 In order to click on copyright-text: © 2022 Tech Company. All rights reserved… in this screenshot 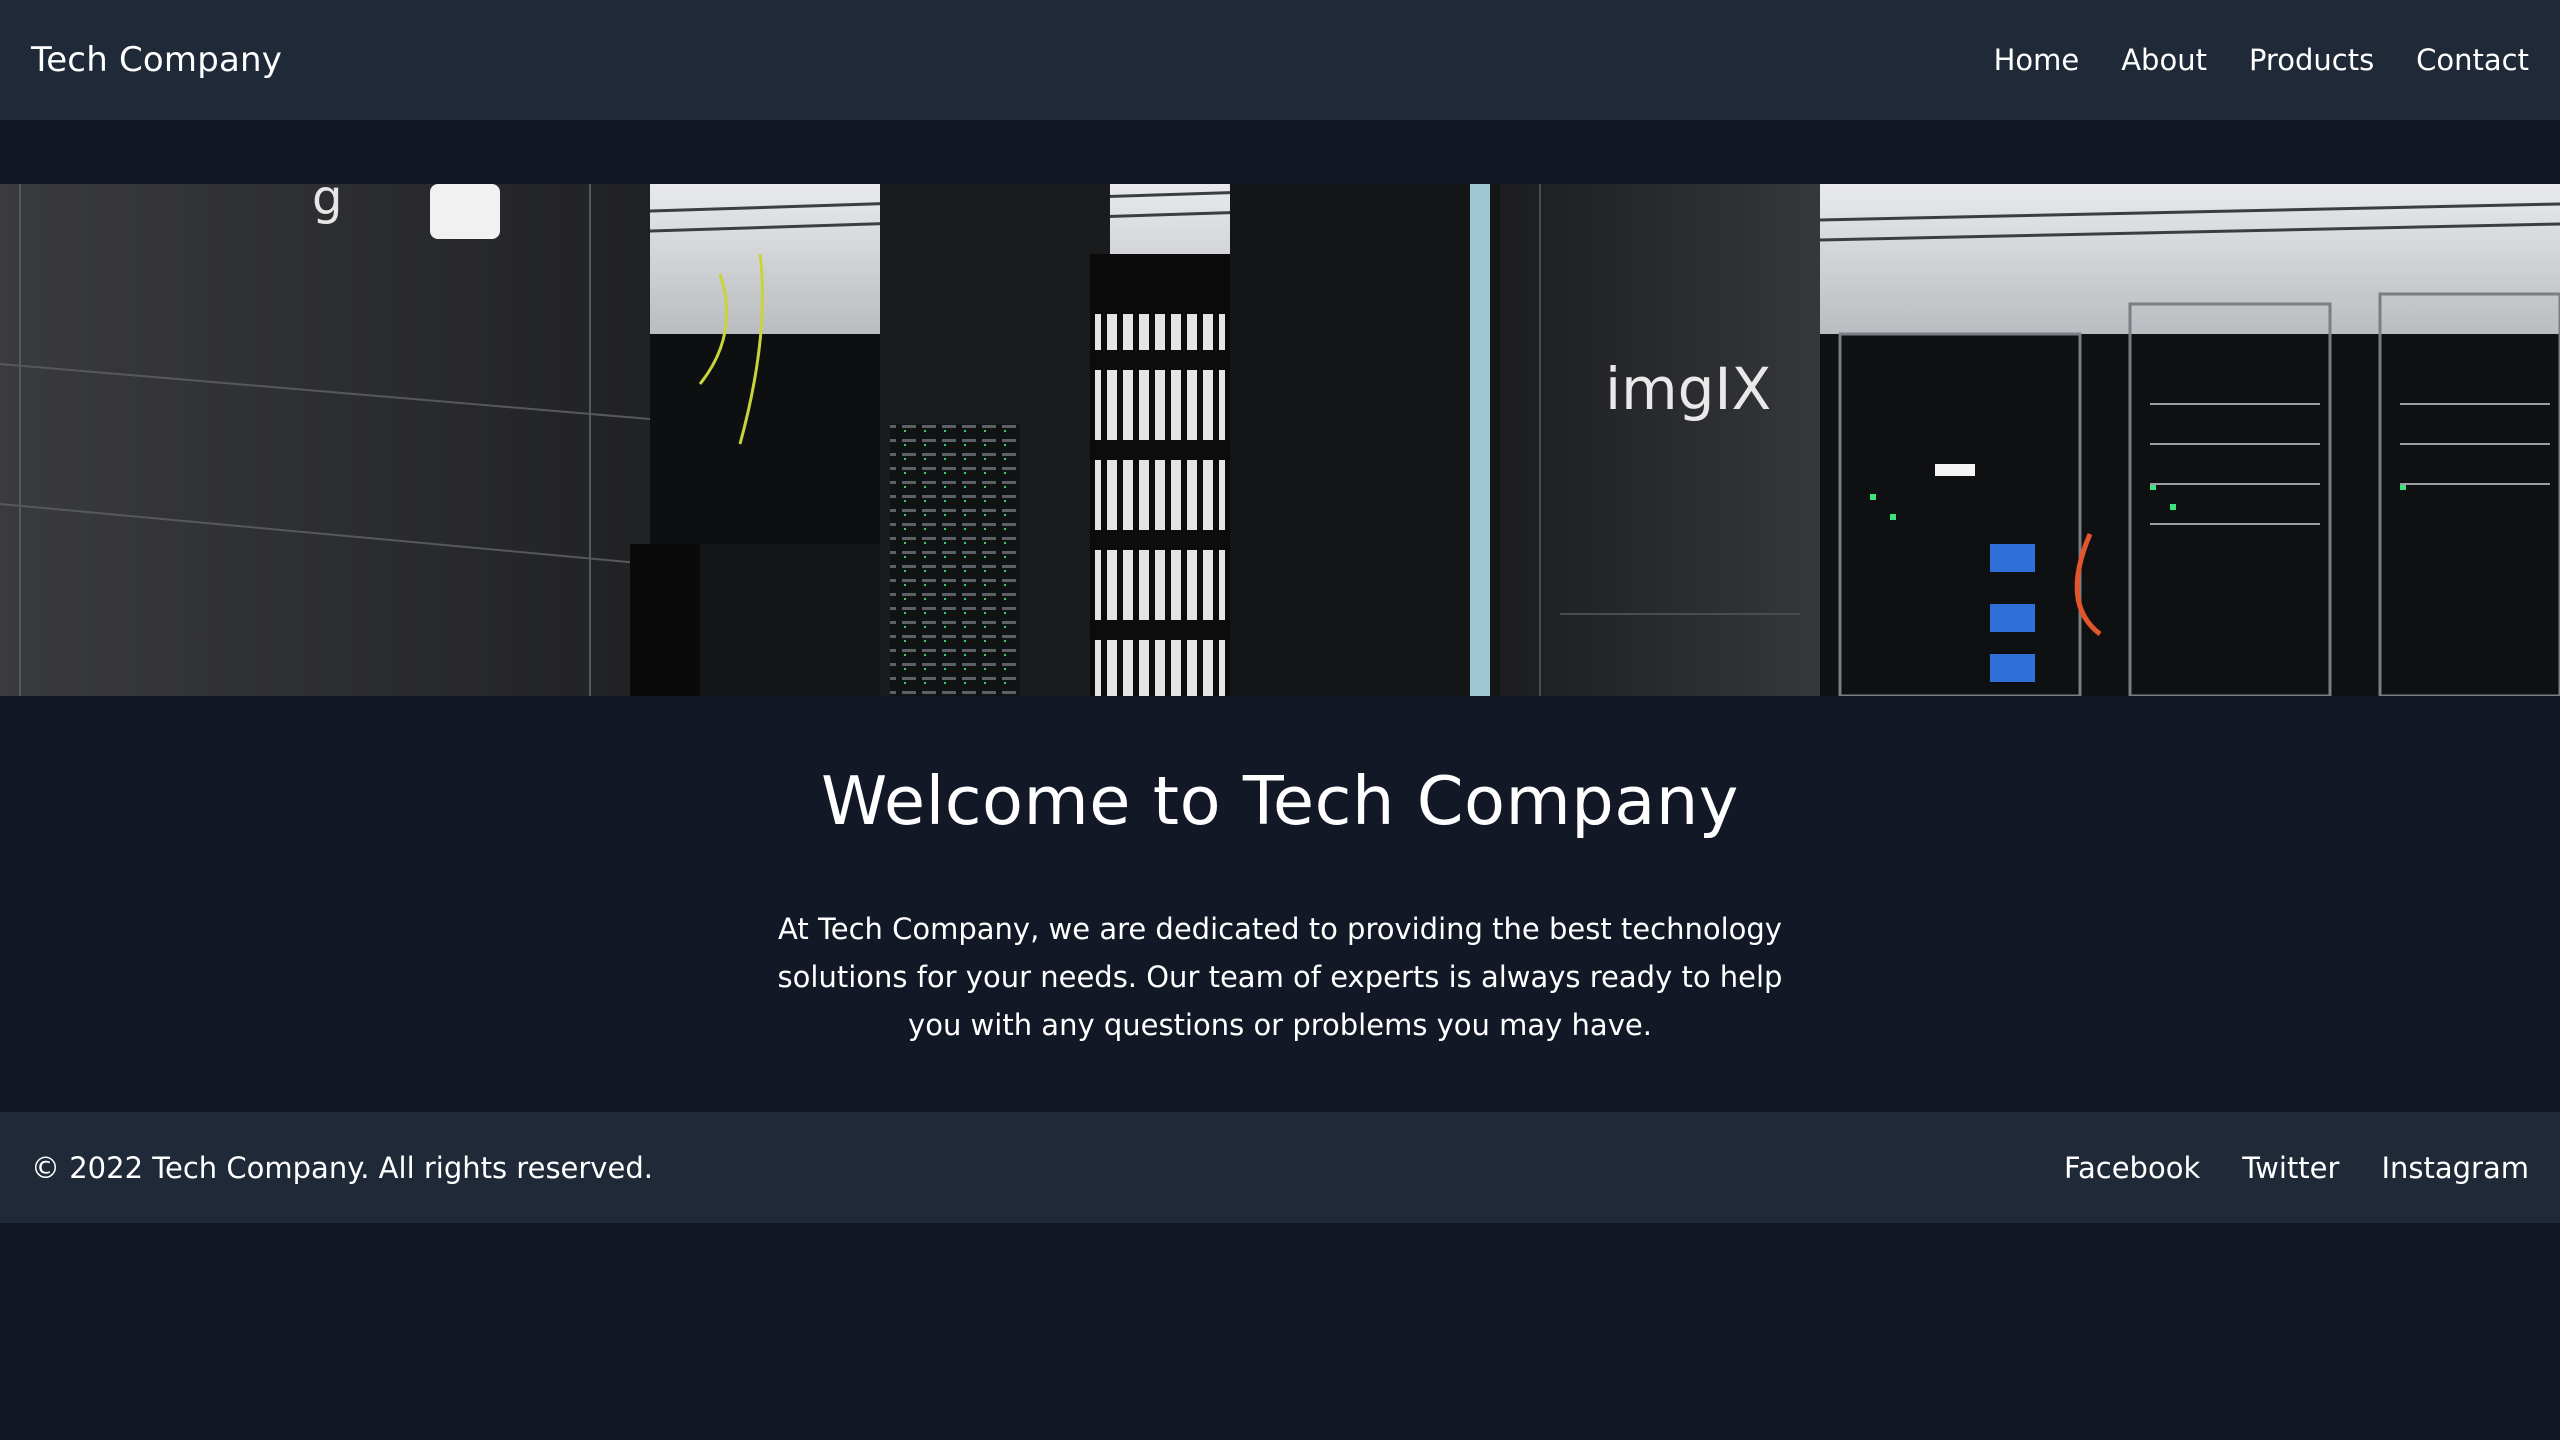, I will do `click(342, 1167)`.